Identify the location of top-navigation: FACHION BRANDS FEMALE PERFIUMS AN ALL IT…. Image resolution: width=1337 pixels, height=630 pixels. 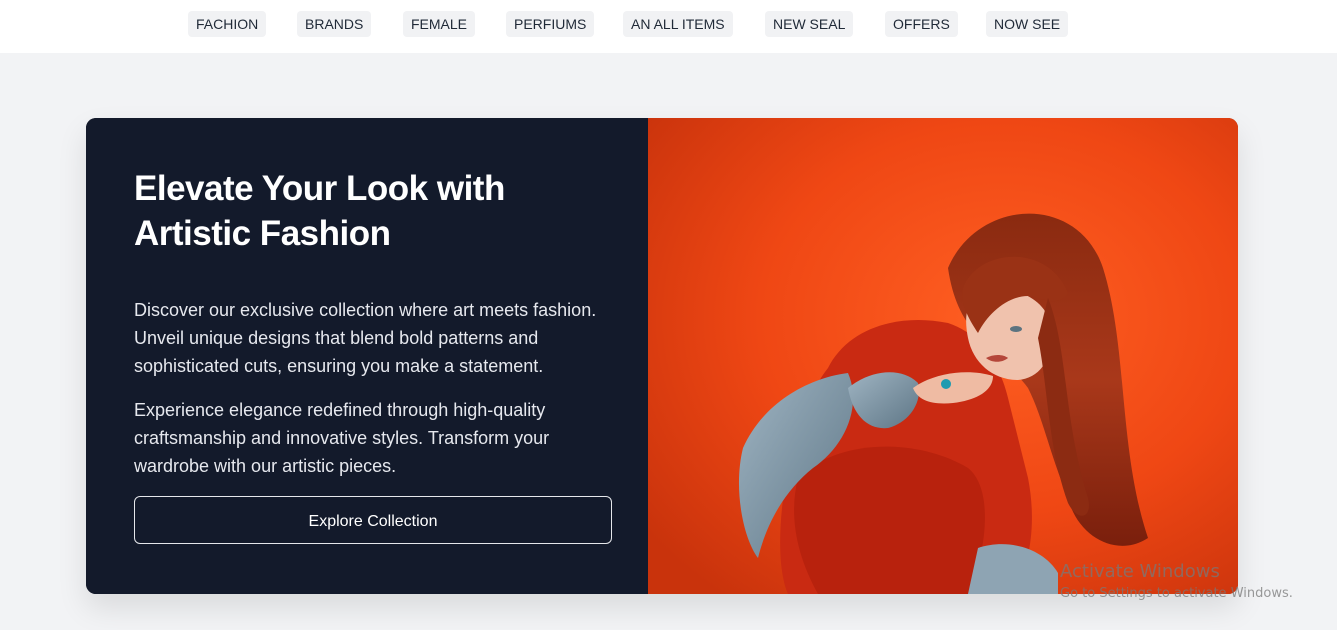
(668, 26).